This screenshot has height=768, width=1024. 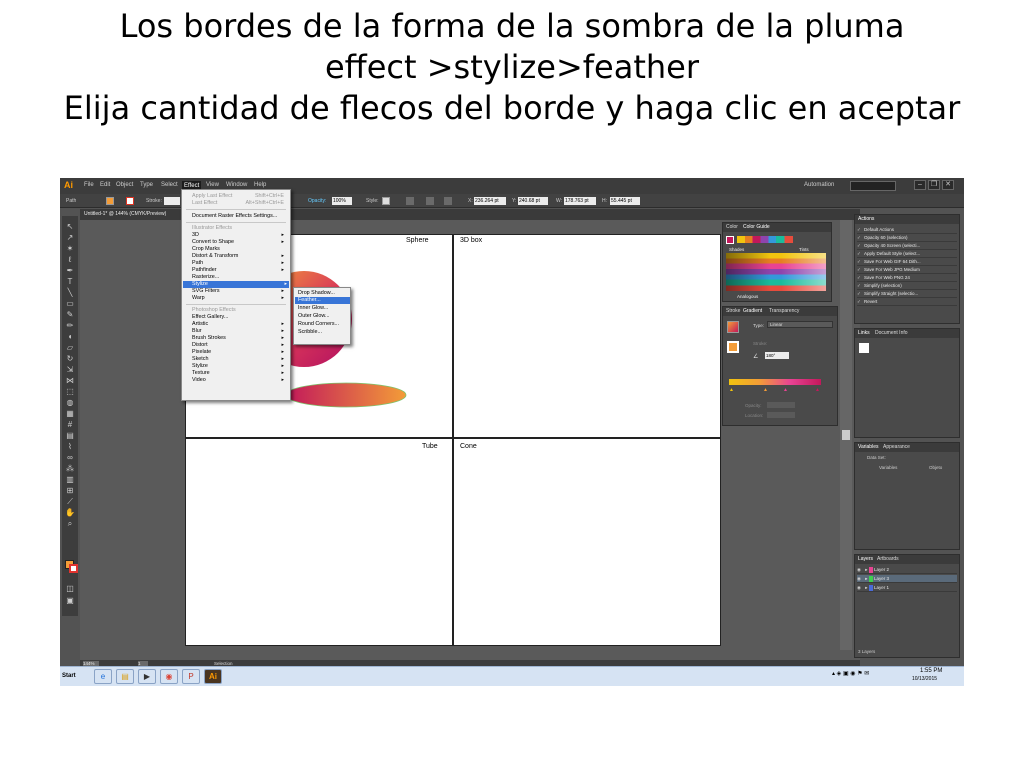 I want to click on chrome-icon: ◉, so click(x=169, y=676).